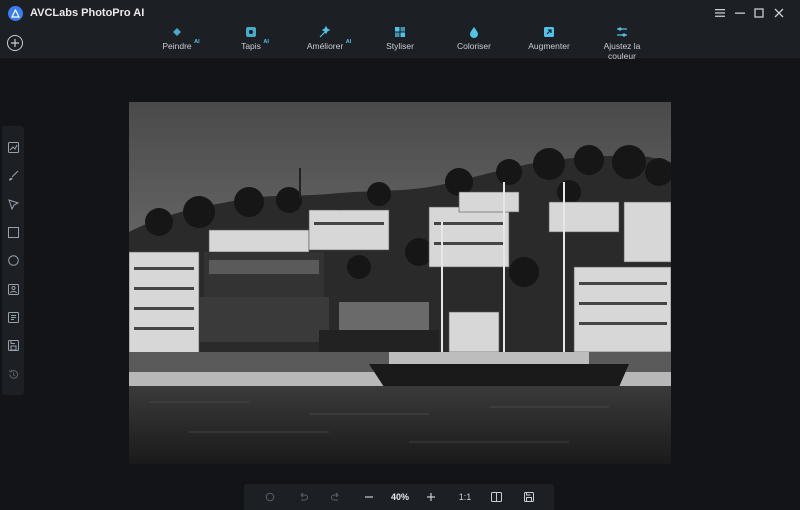 Image resolution: width=800 pixels, height=510 pixels. I want to click on upscale-icon, so click(549, 32).